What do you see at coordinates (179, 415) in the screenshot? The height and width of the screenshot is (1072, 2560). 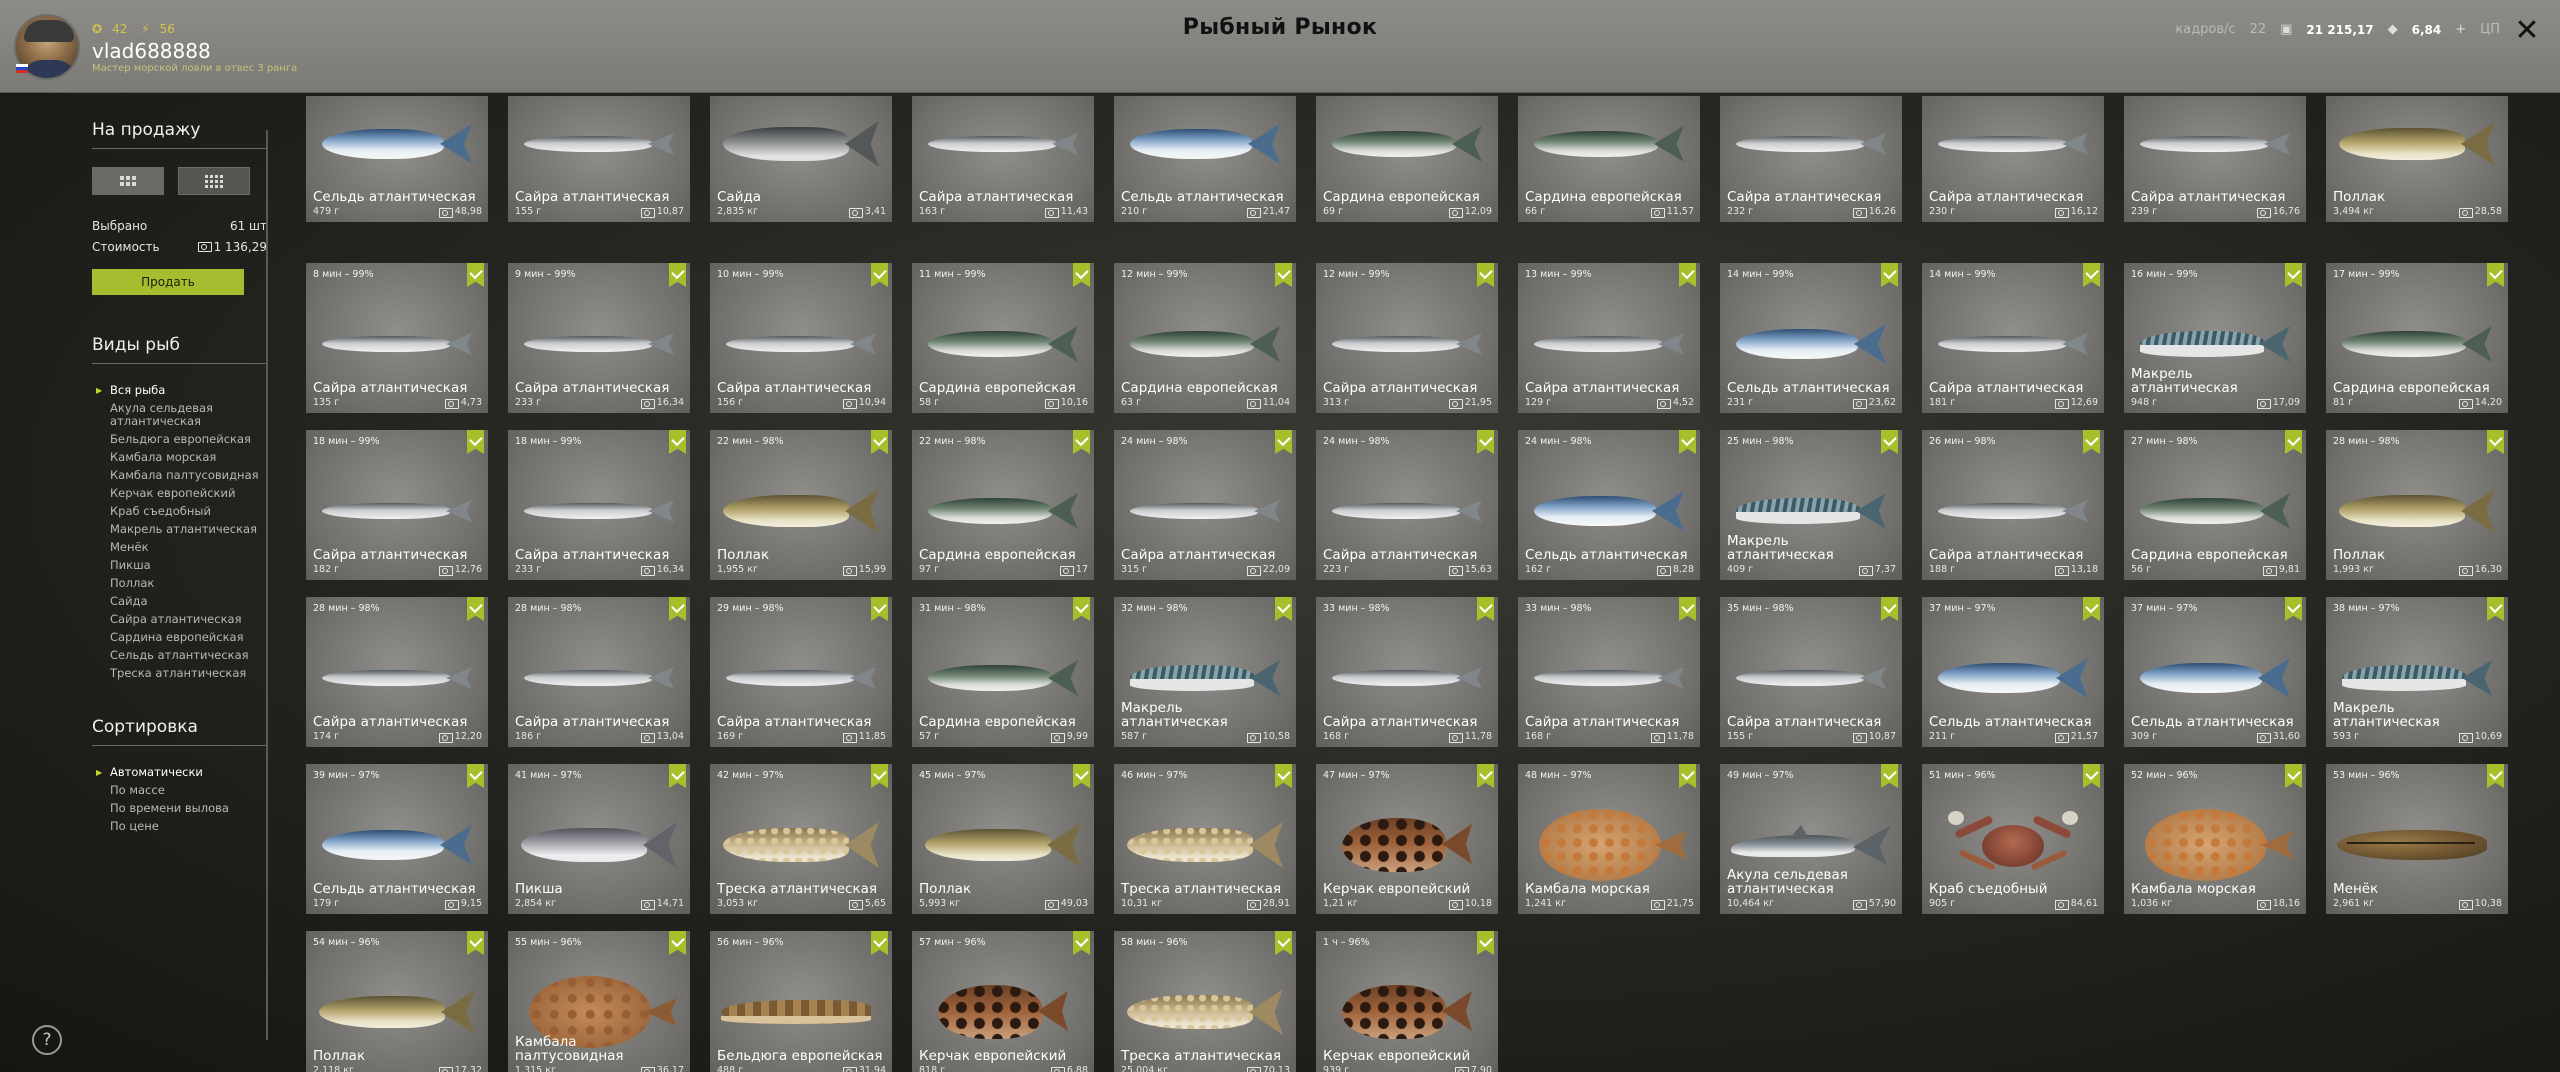 I see `species-filter-item: Акула сельдевая атлантическая` at bounding box center [179, 415].